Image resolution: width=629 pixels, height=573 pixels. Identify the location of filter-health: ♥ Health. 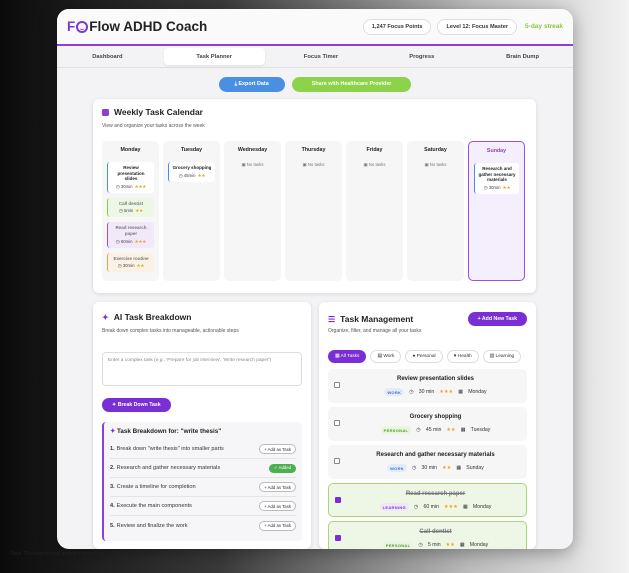
(462, 356).